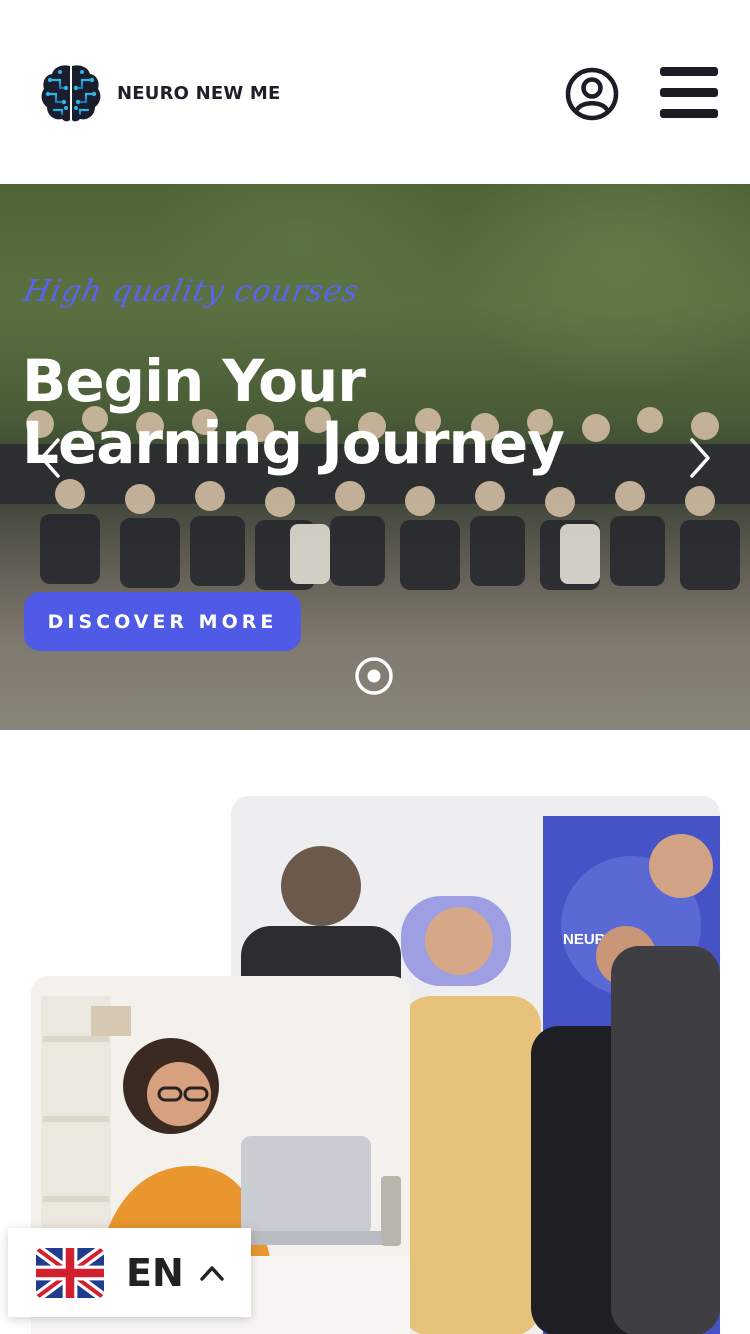  I want to click on brand-logo-link: NEURO NEW ME, so click(160, 93).